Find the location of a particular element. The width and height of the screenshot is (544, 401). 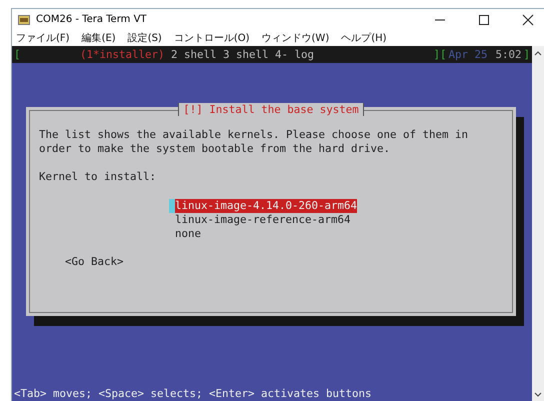

bracket-text: ] is located at coordinates (526, 54).